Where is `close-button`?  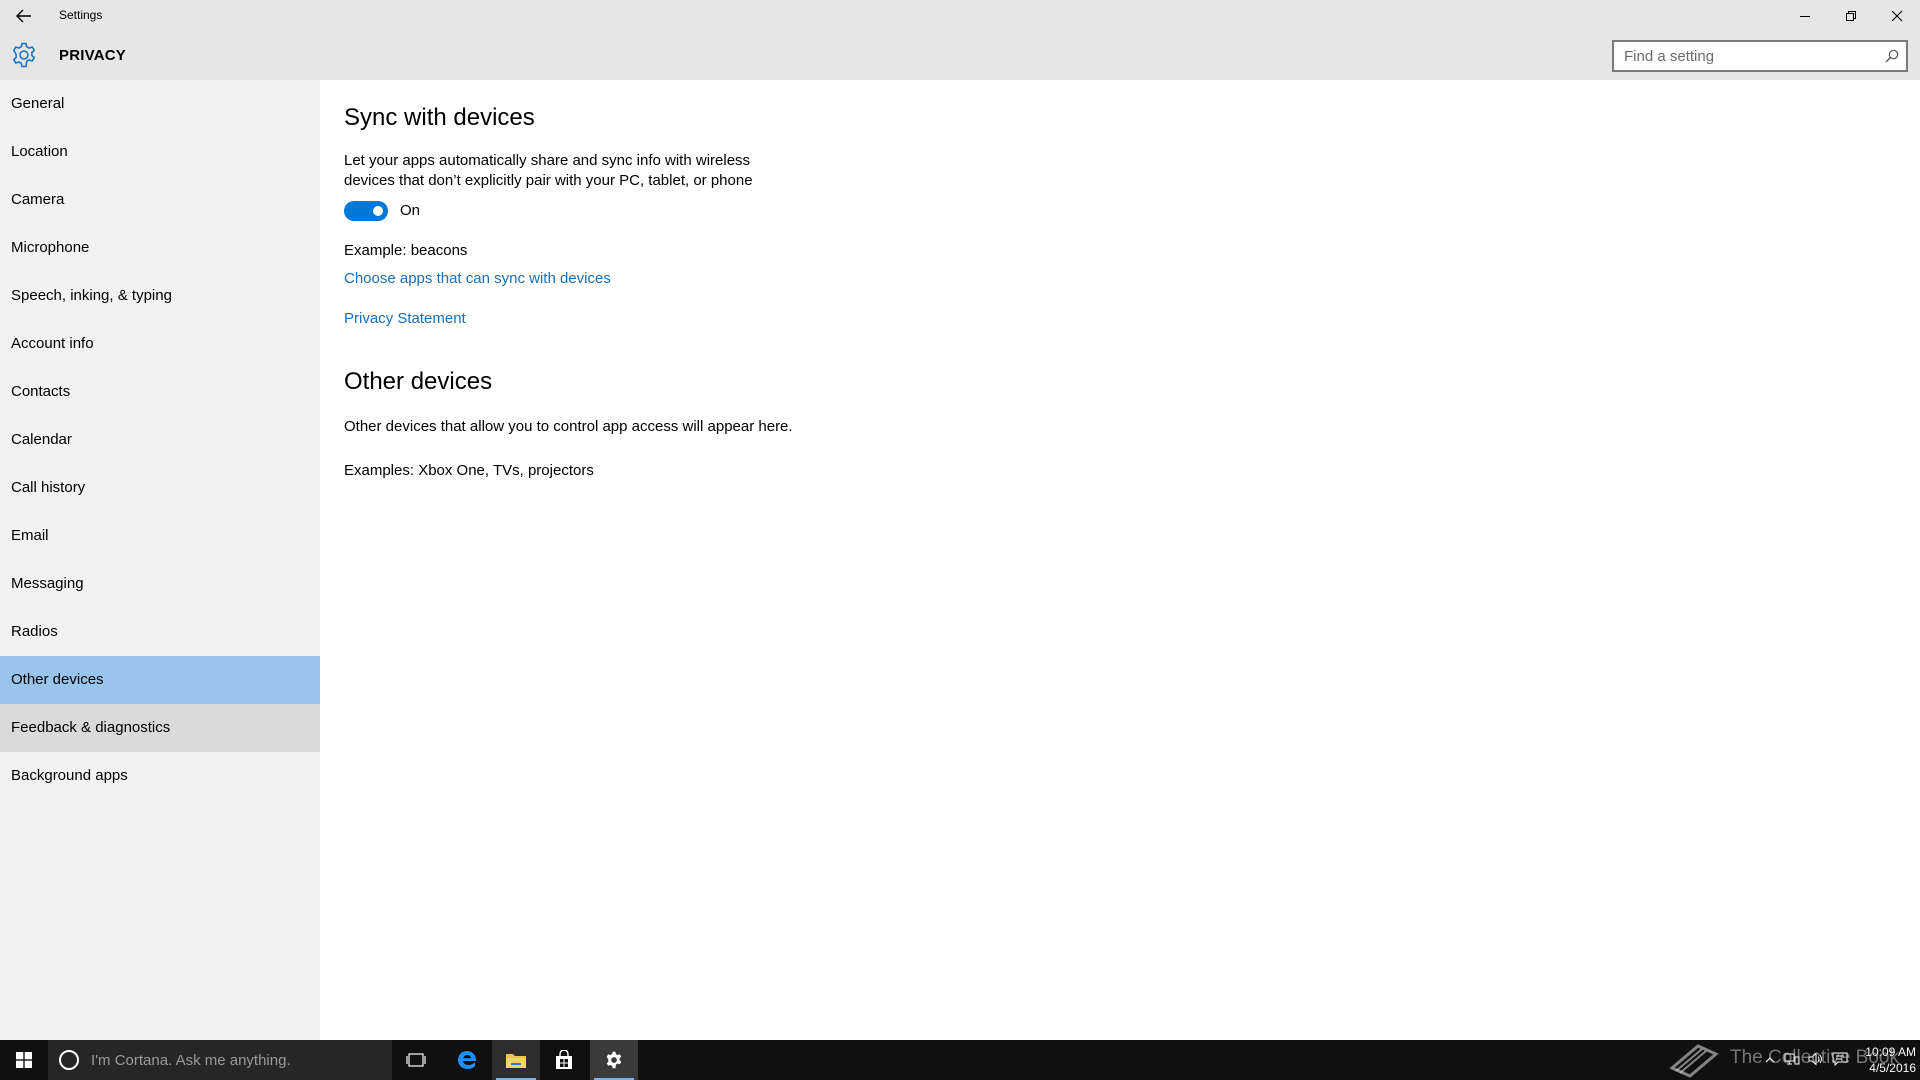
close-button is located at coordinates (1897, 15).